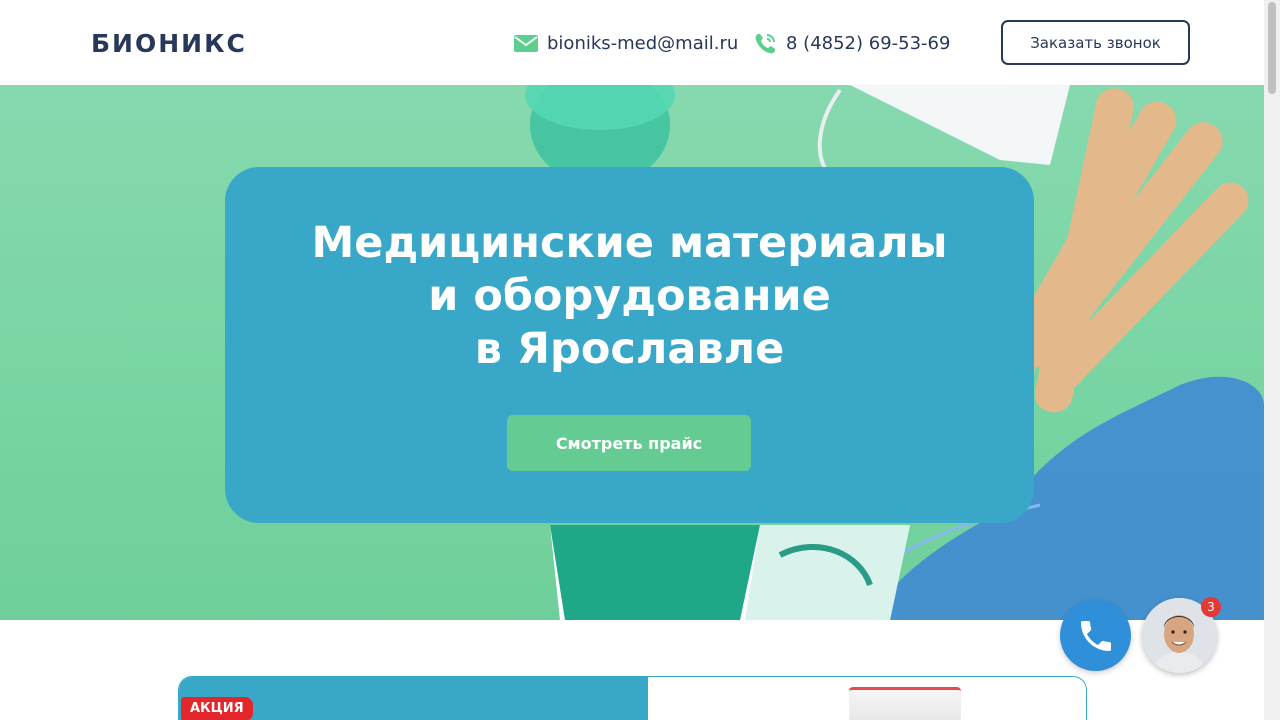 This screenshot has height=720, width=1280. Describe the element at coordinates (217, 708) in the screenshot. I see `promo-badge: АКЦИЯ` at that location.